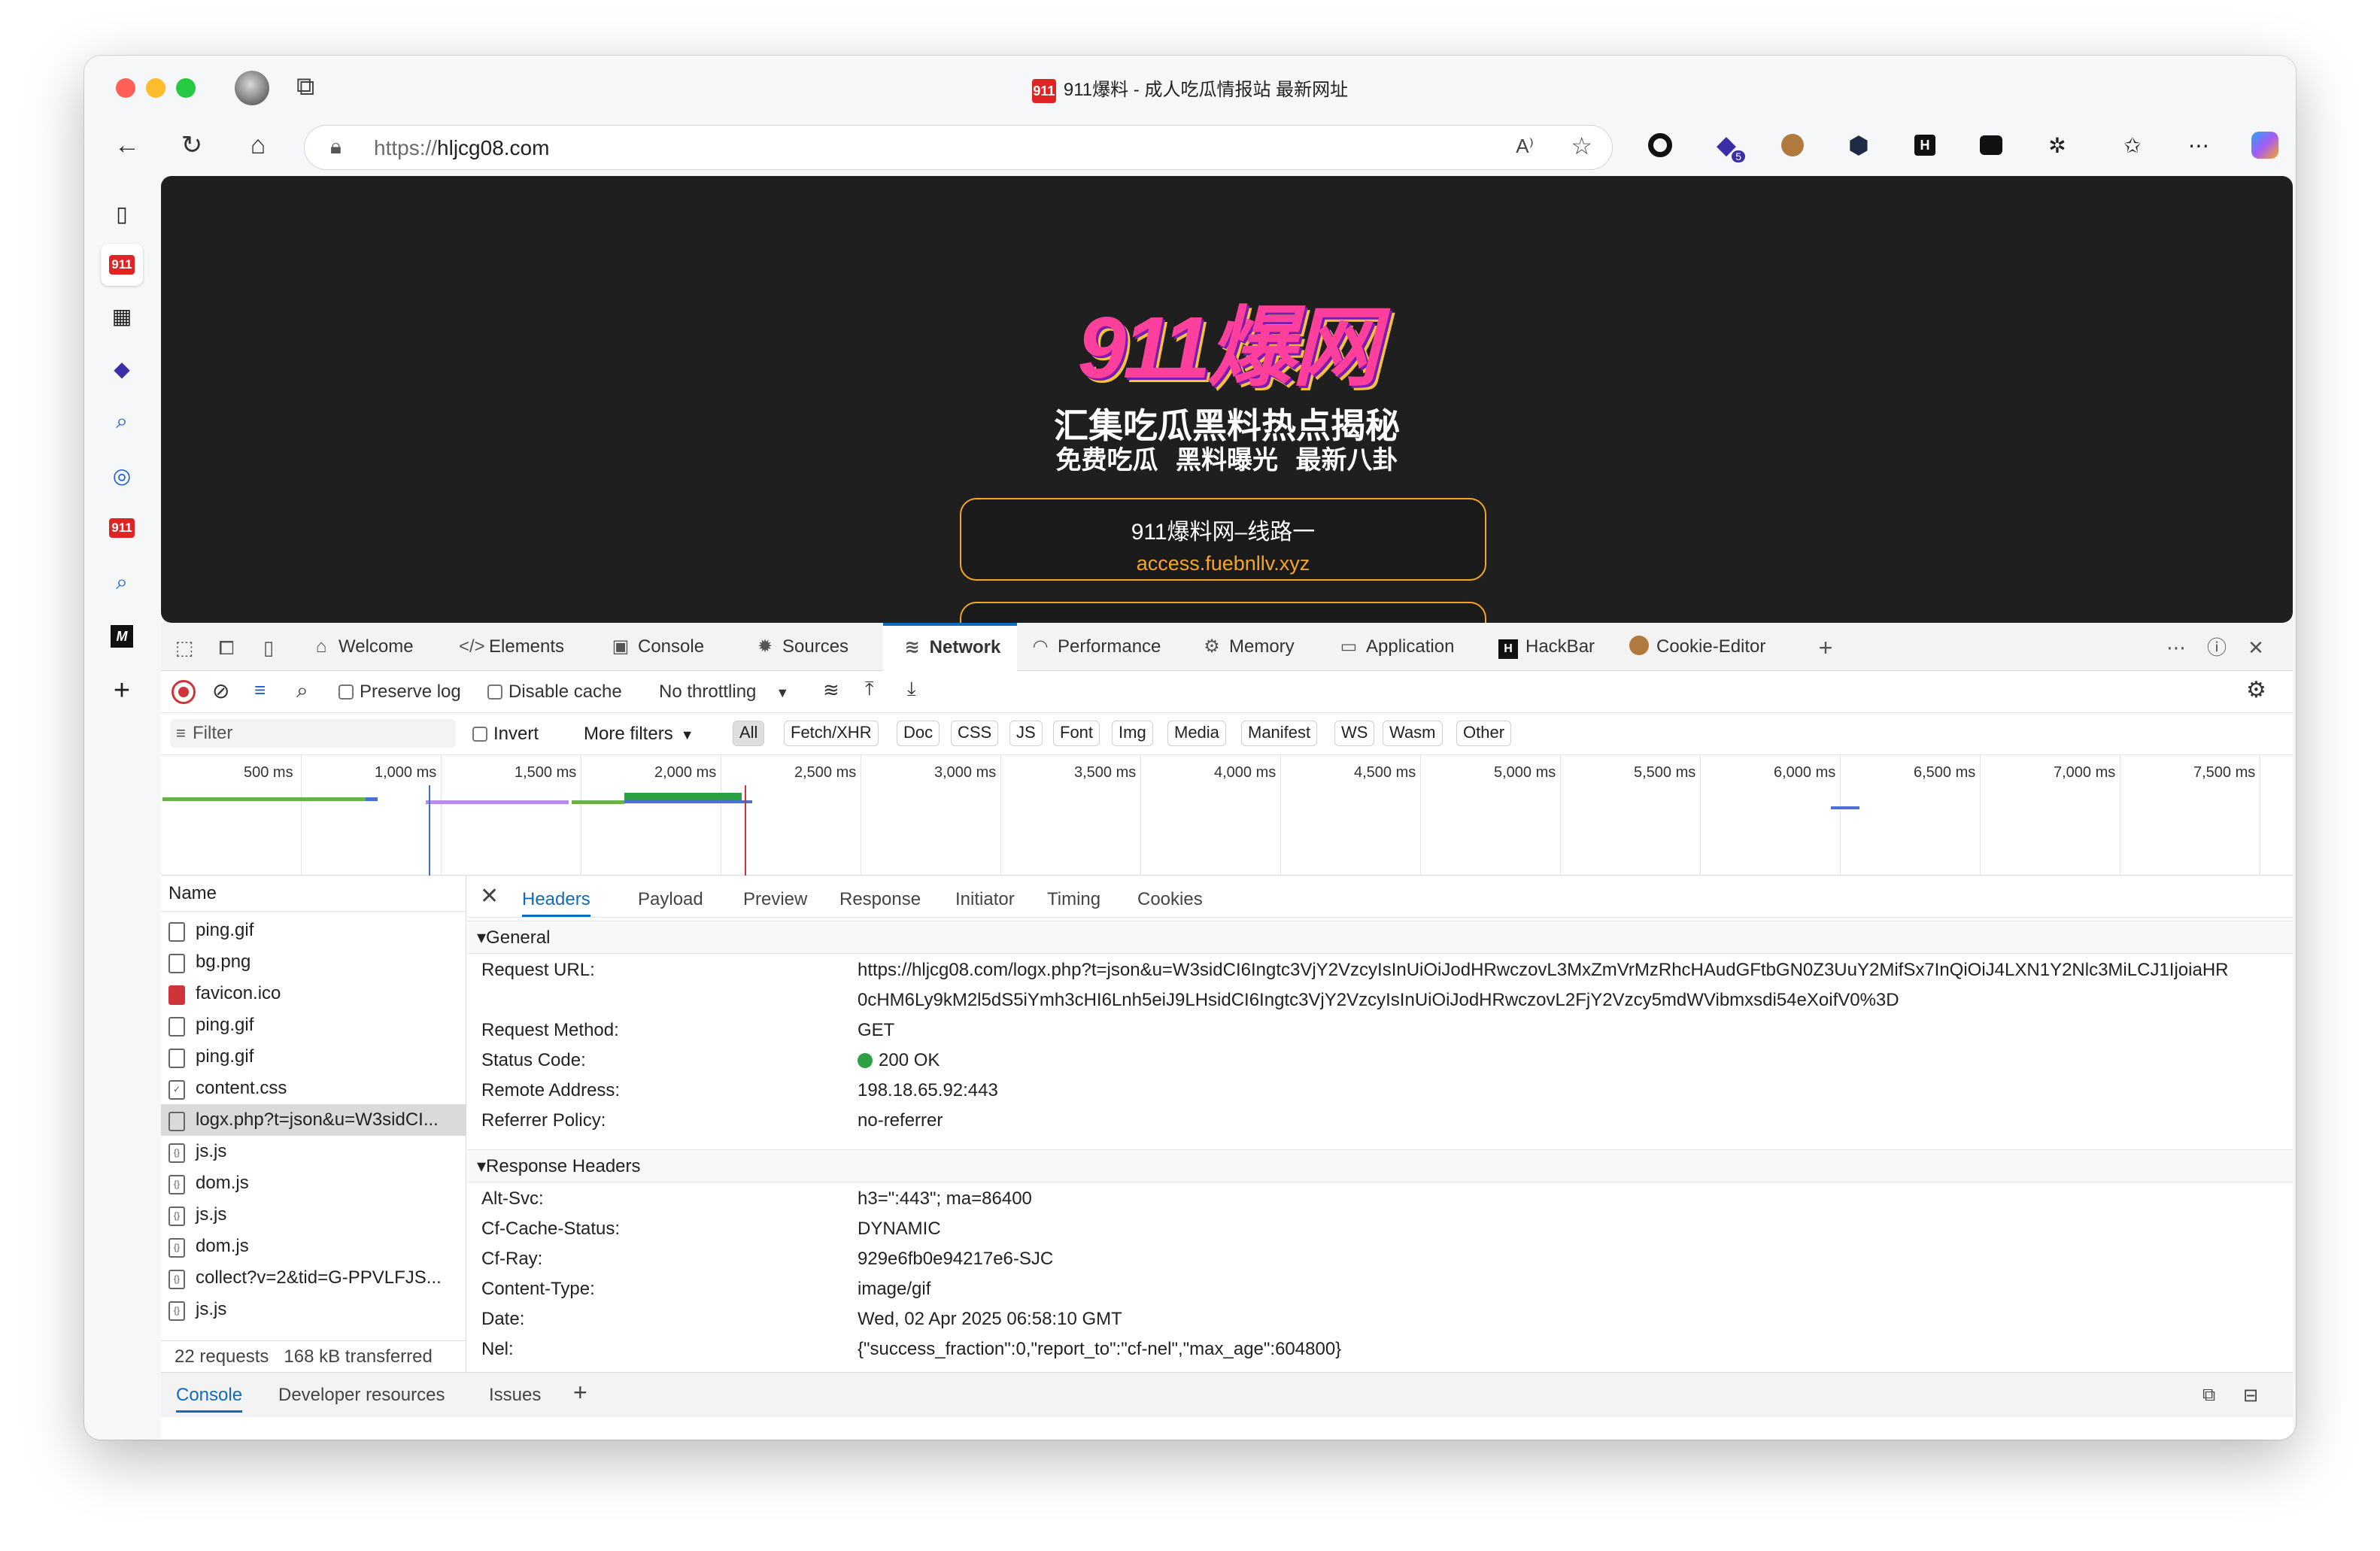 This screenshot has width=2380, height=1551. What do you see at coordinates (226, 647) in the screenshot?
I see `device-emulation-icon: ⧠` at bounding box center [226, 647].